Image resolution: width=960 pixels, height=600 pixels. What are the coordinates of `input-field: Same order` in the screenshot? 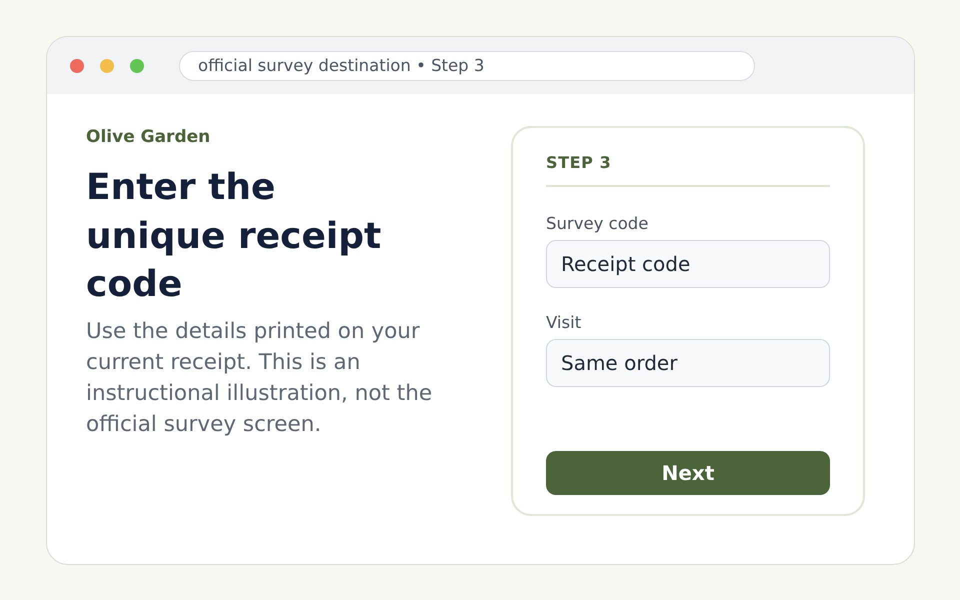 It's located at (688, 363).